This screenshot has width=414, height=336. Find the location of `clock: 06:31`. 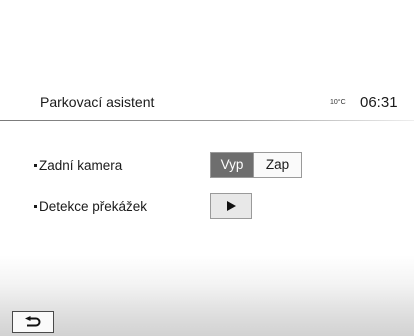

clock: 06:31 is located at coordinates (379, 102).